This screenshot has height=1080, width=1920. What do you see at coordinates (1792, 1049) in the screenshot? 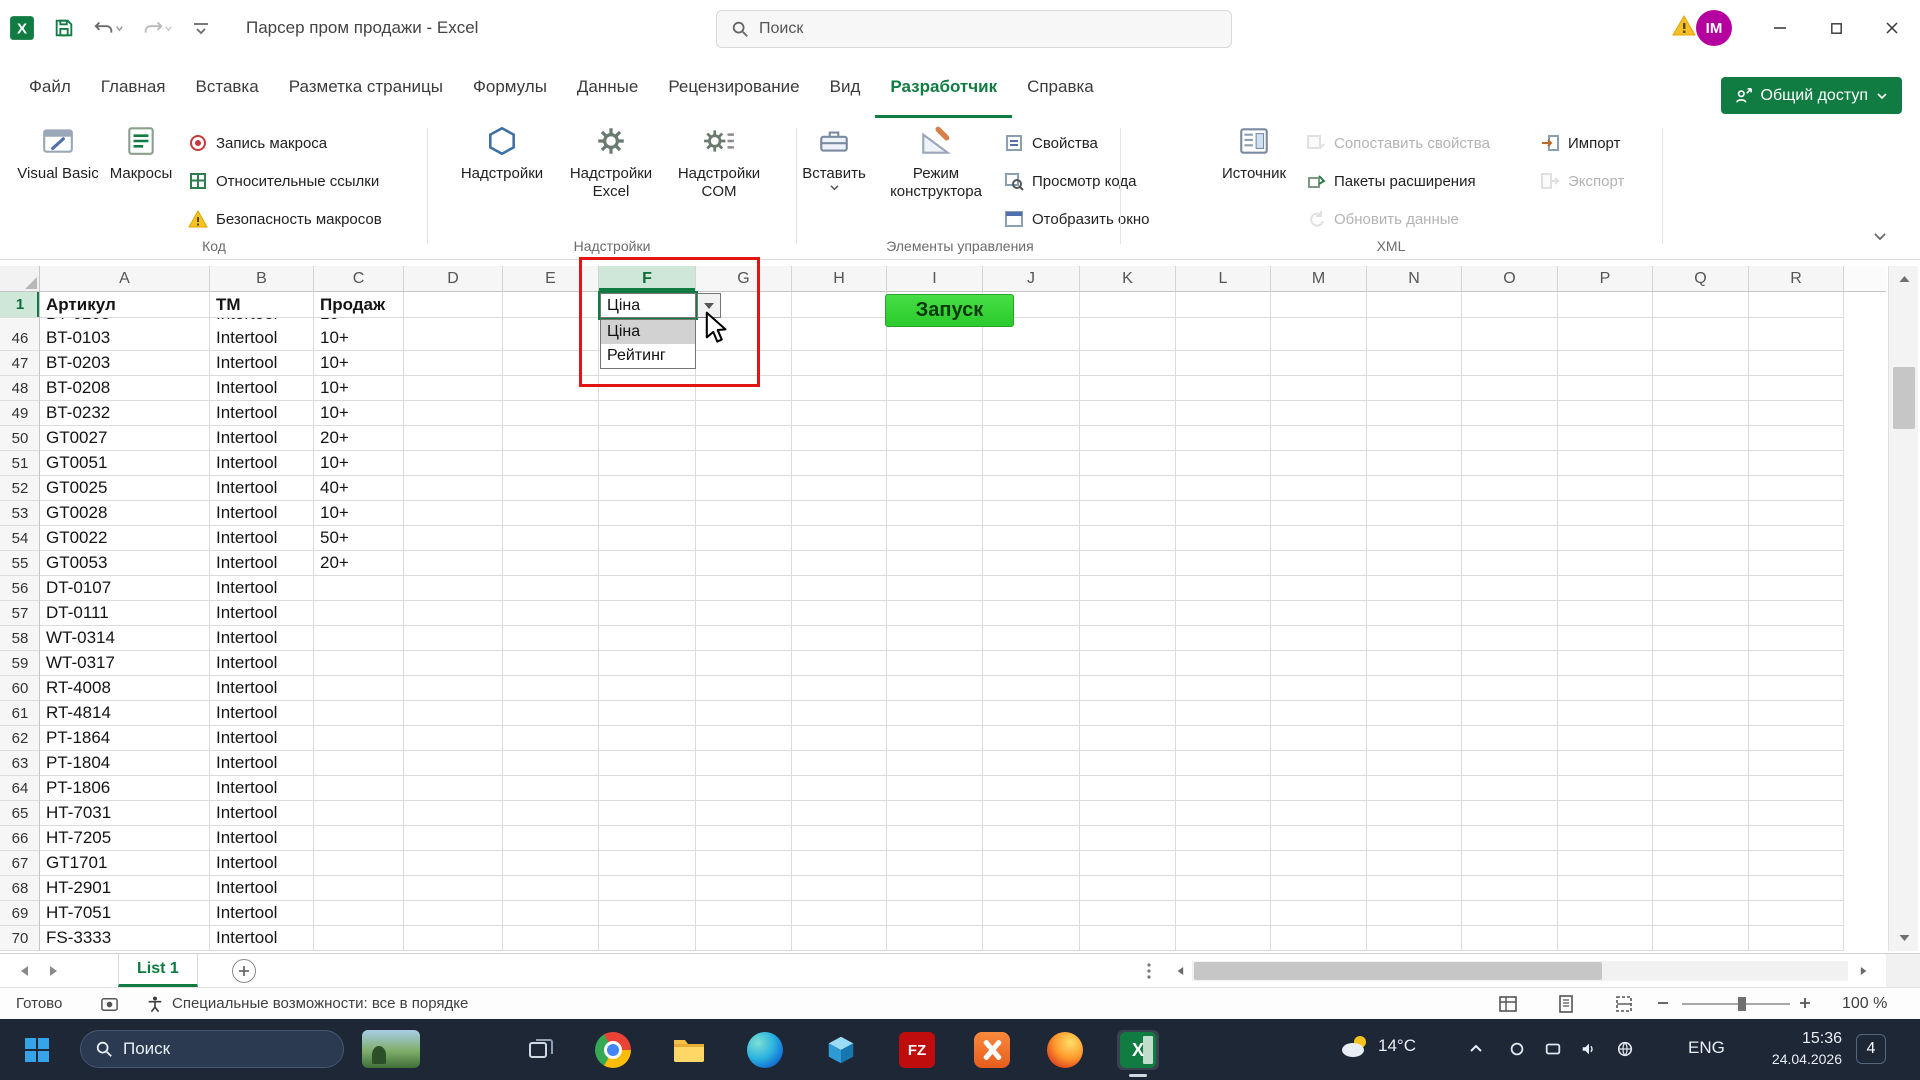
I see `clock: 15:36 24.04.2026` at bounding box center [1792, 1049].